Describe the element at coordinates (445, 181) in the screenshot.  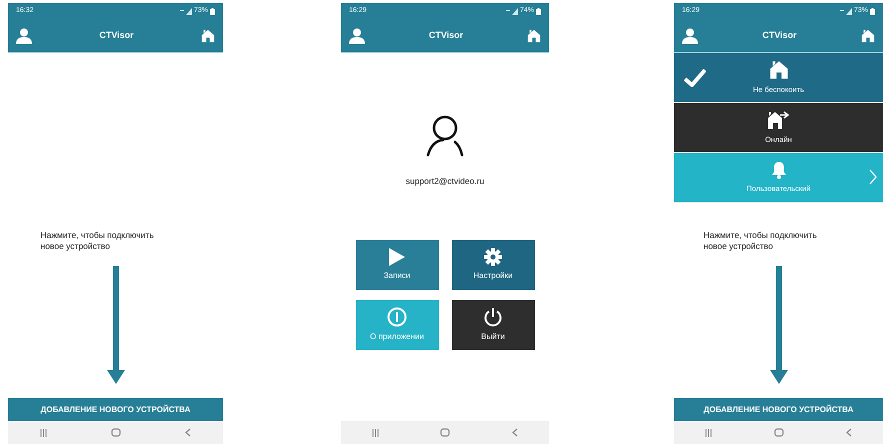
I see `account-email: support2@ctvideo.ru` at that location.